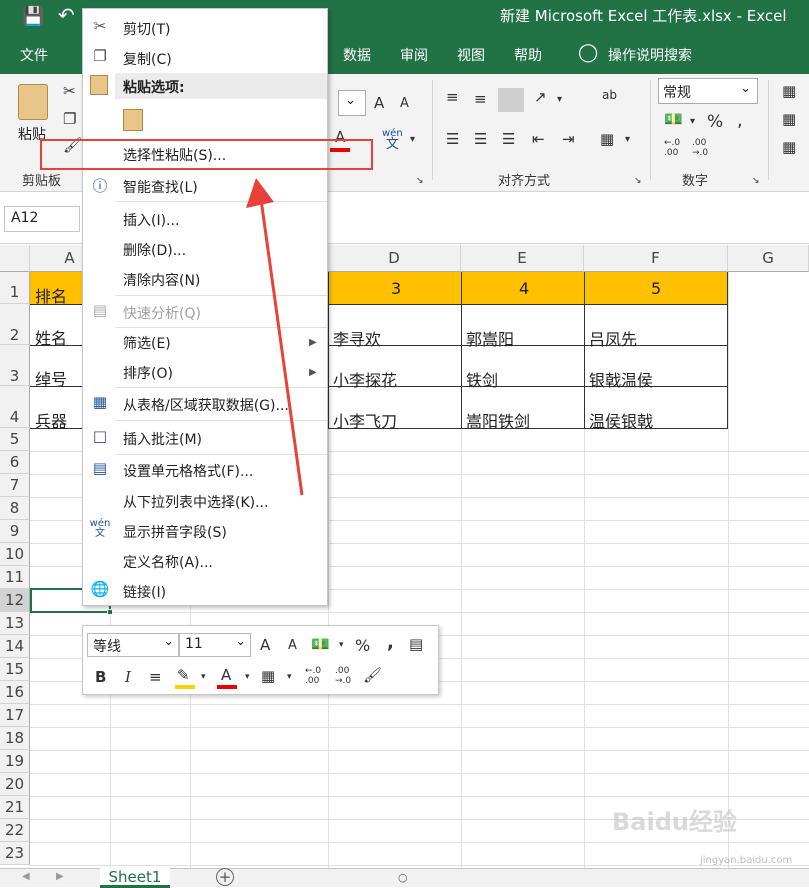 The width and height of the screenshot is (809, 888). Describe the element at coordinates (15, 669) in the screenshot. I see `row-header: 15` at that location.